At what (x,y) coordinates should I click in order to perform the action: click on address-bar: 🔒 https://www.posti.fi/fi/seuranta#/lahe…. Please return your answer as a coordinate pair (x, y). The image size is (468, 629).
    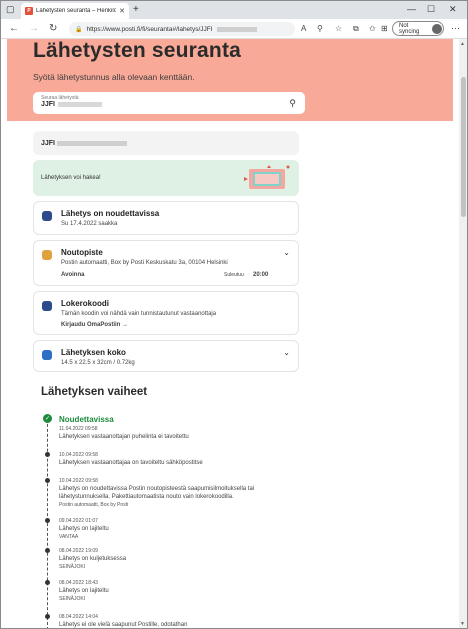
    Looking at the image, I should click on (182, 29).